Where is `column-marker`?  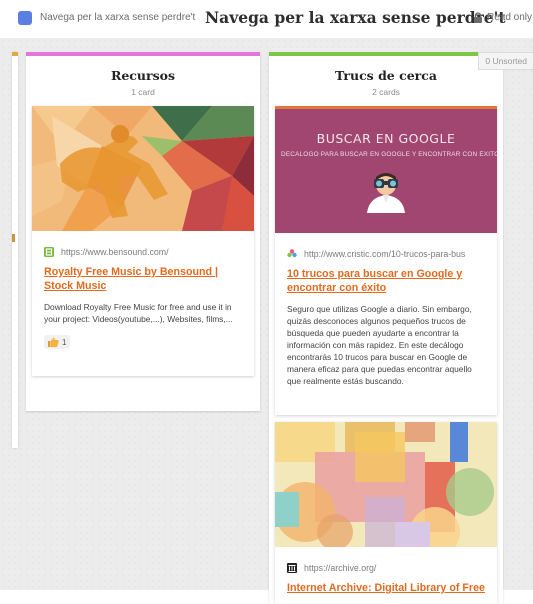 column-marker is located at coordinates (13, 238).